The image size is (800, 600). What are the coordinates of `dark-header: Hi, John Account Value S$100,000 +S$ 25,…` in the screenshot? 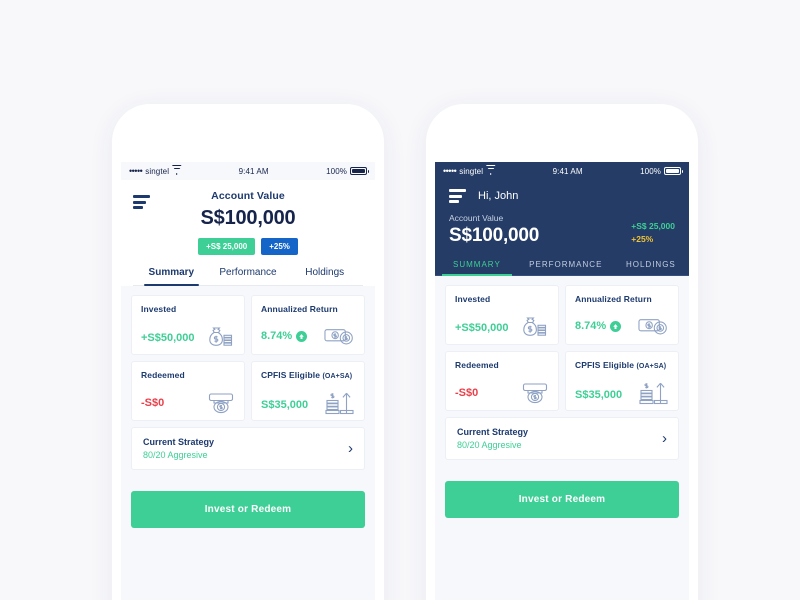 It's located at (562, 228).